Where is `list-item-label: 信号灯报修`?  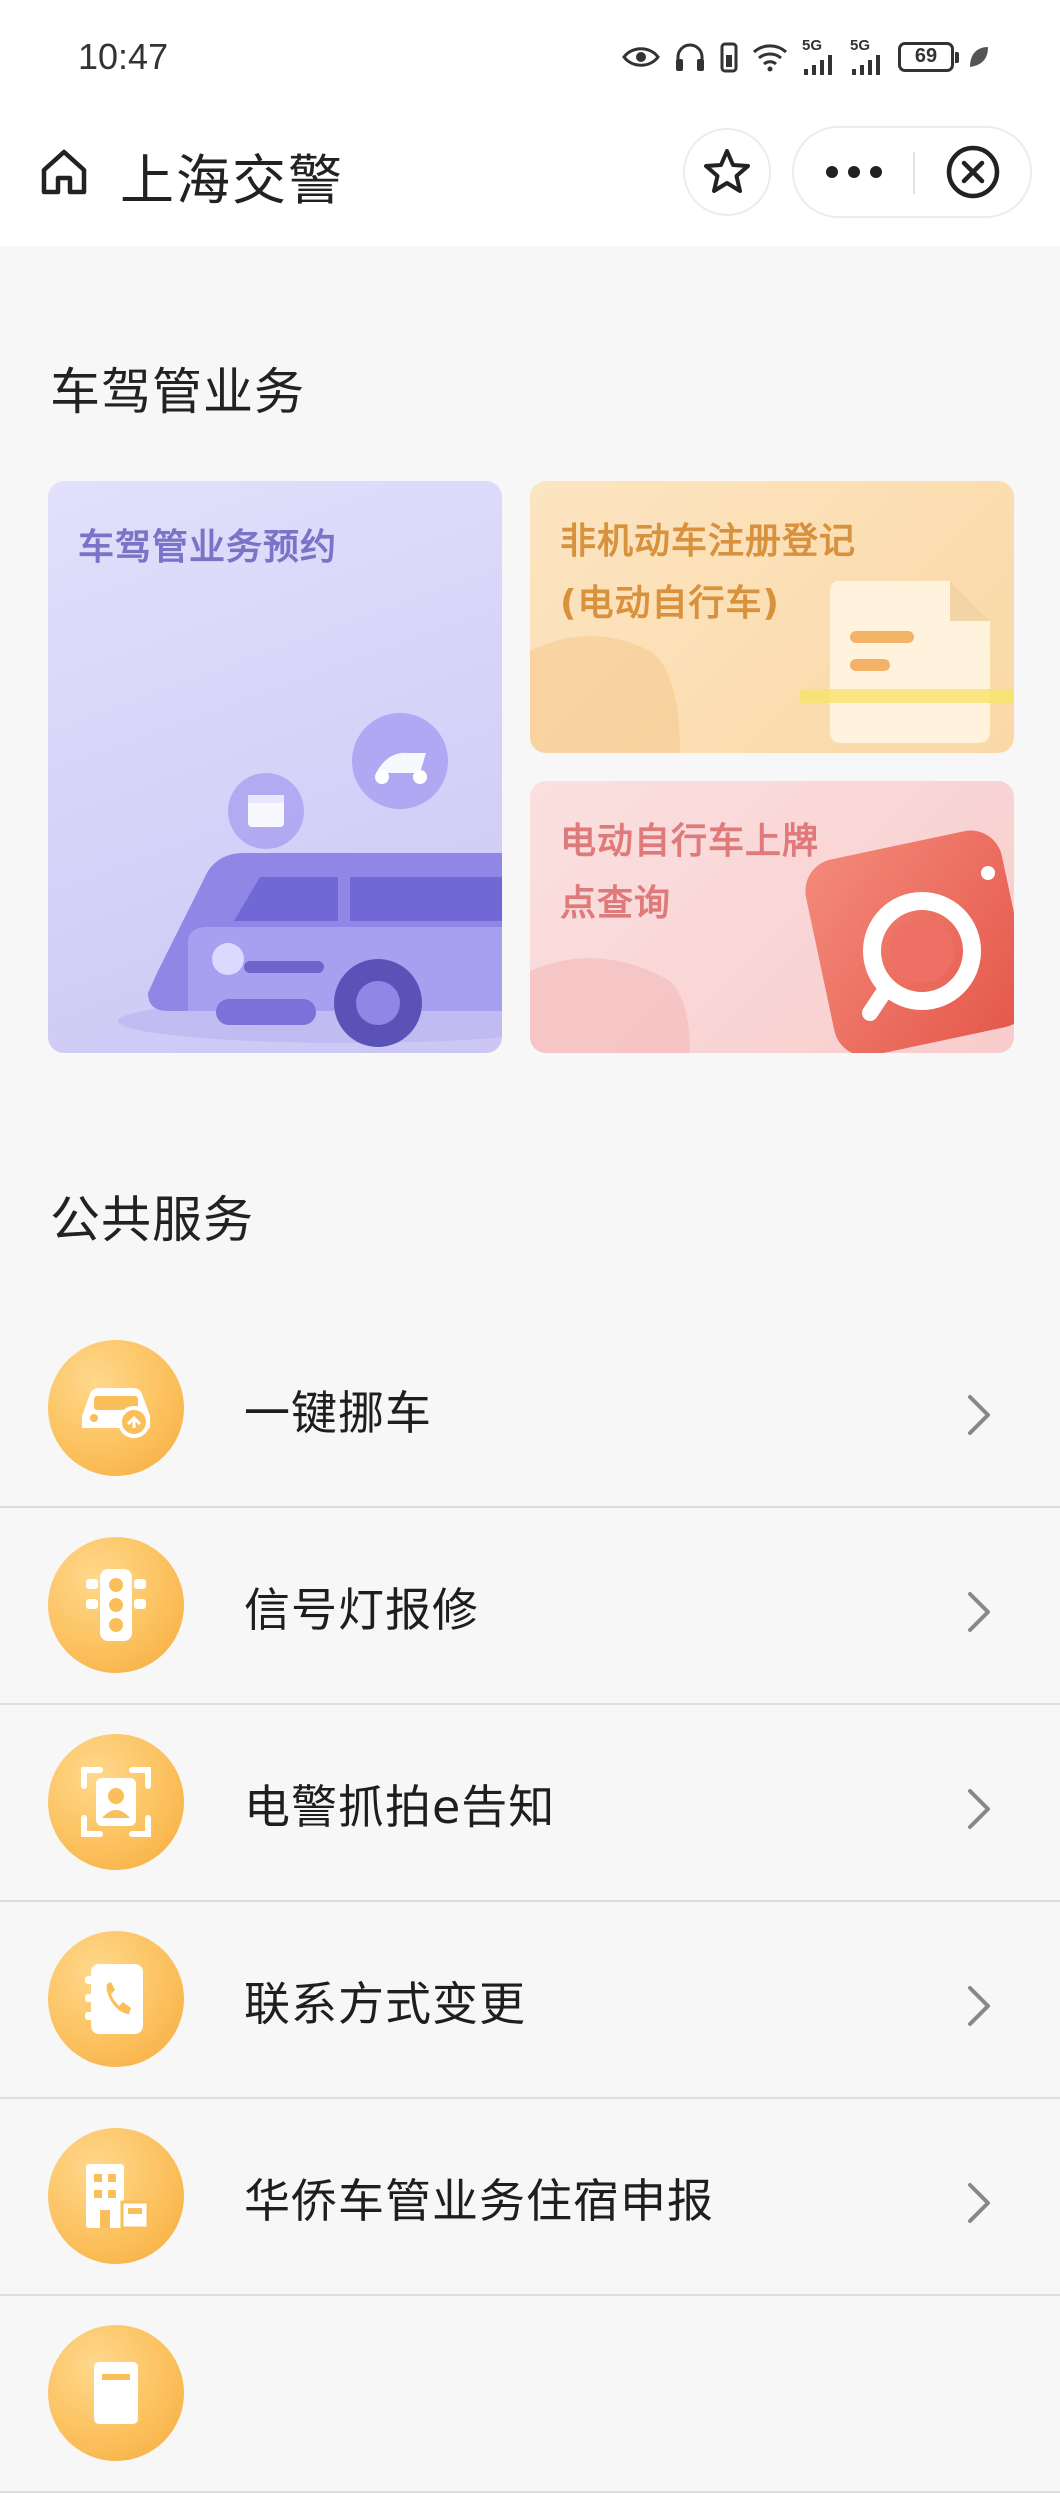
list-item-label: 信号灯报修 is located at coordinates (361, 1610).